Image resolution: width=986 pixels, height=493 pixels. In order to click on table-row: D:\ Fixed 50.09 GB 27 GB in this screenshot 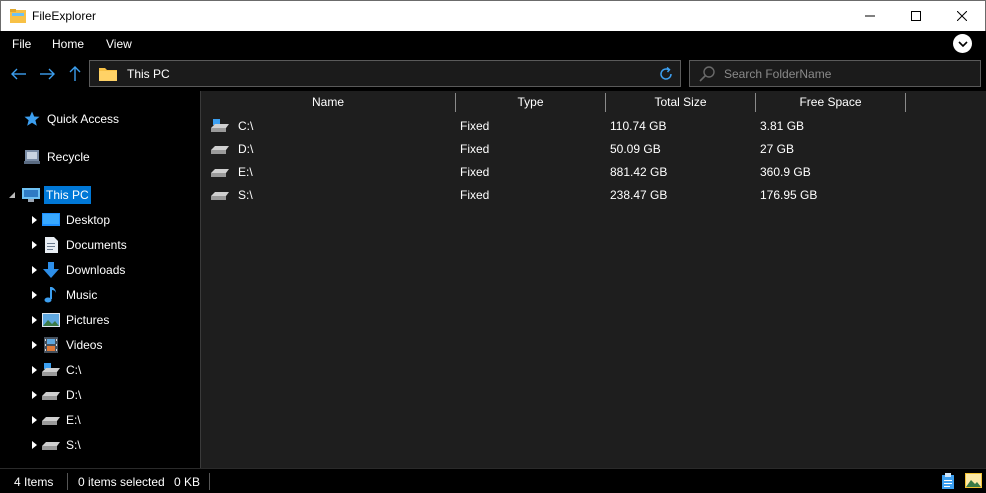, I will do `click(593, 148)`.